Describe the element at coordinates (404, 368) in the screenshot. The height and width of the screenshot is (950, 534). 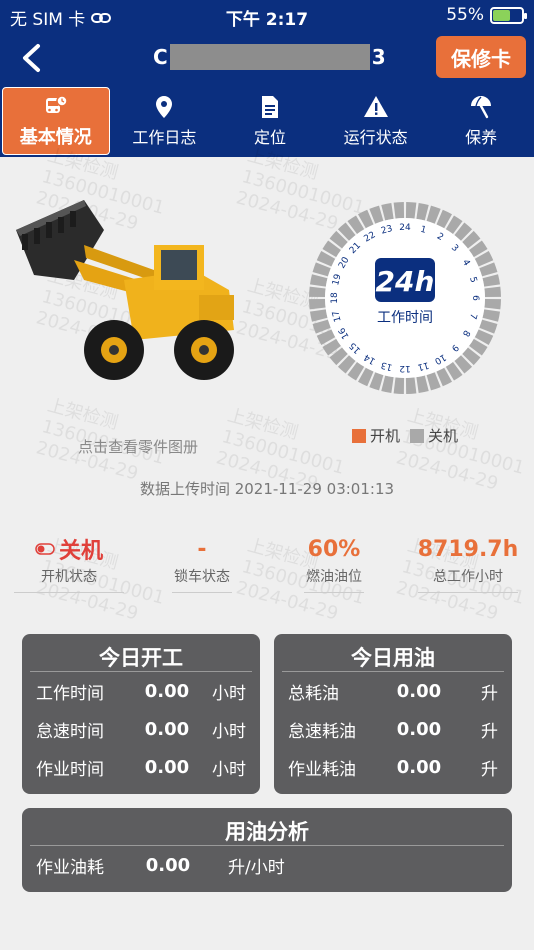
I see `dial-hour-label: 12` at that location.